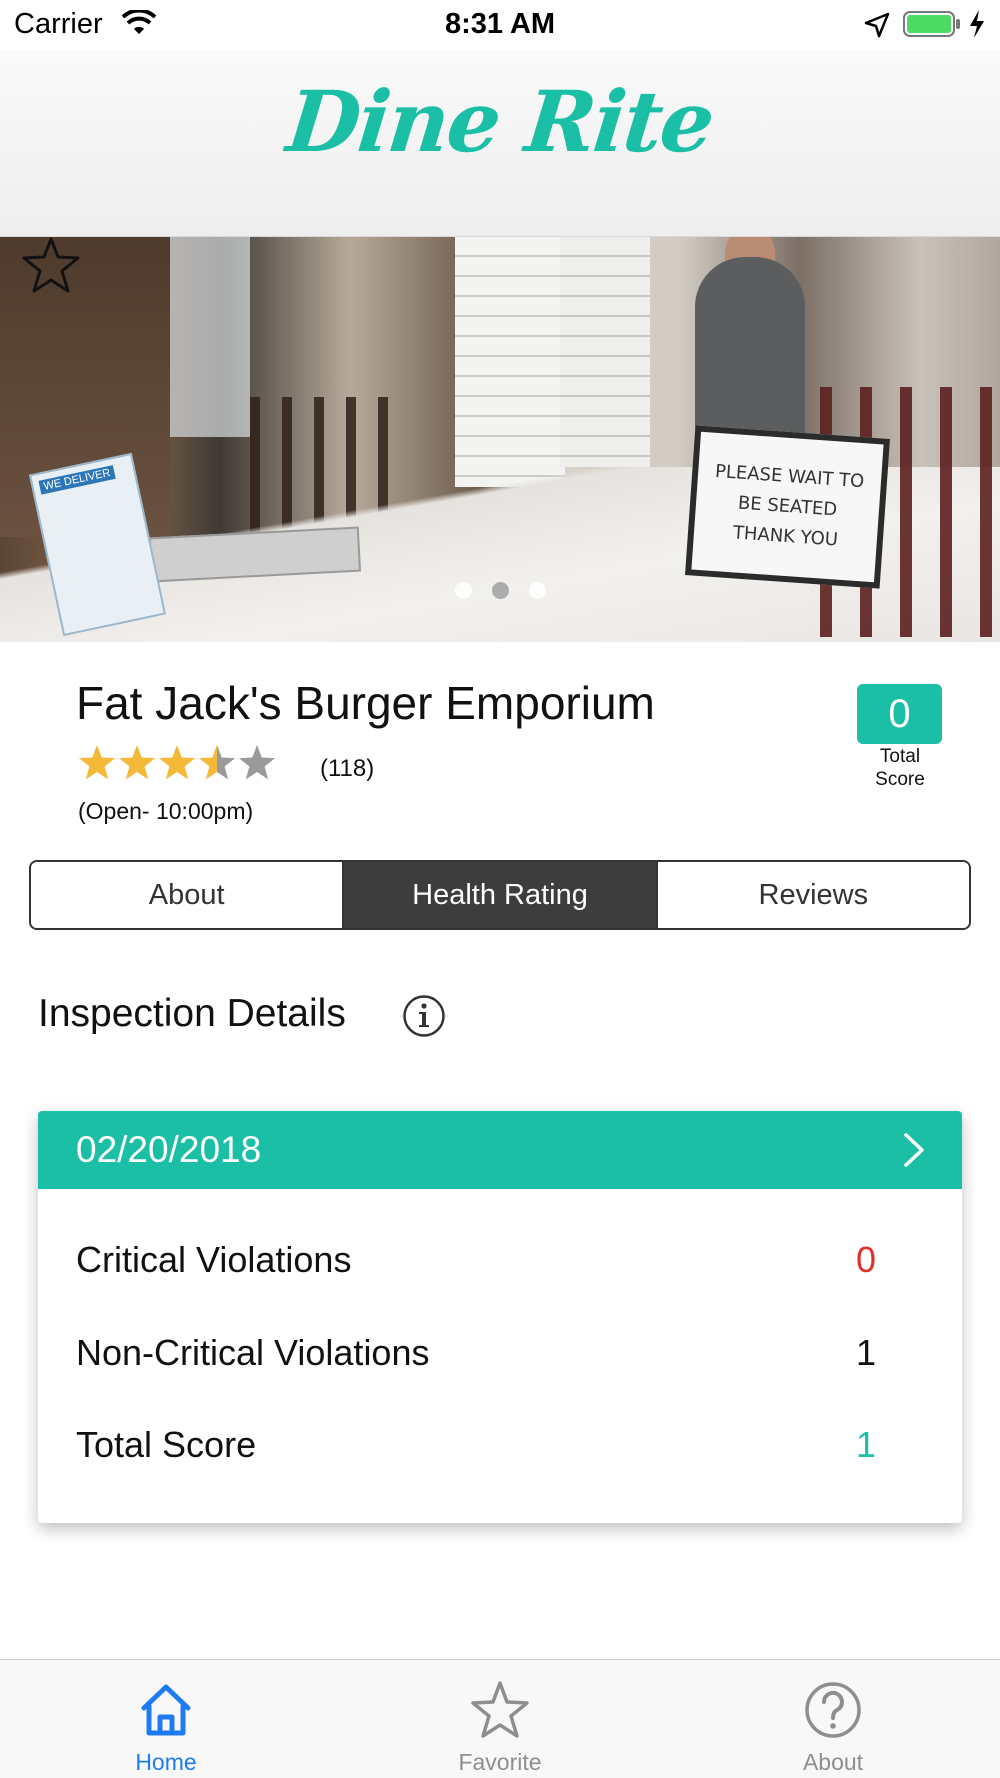  Describe the element at coordinates (787, 507) in the screenshot. I see `photo-sign: PLEASE WAIT TO BE SEATED THANK YOU` at that location.